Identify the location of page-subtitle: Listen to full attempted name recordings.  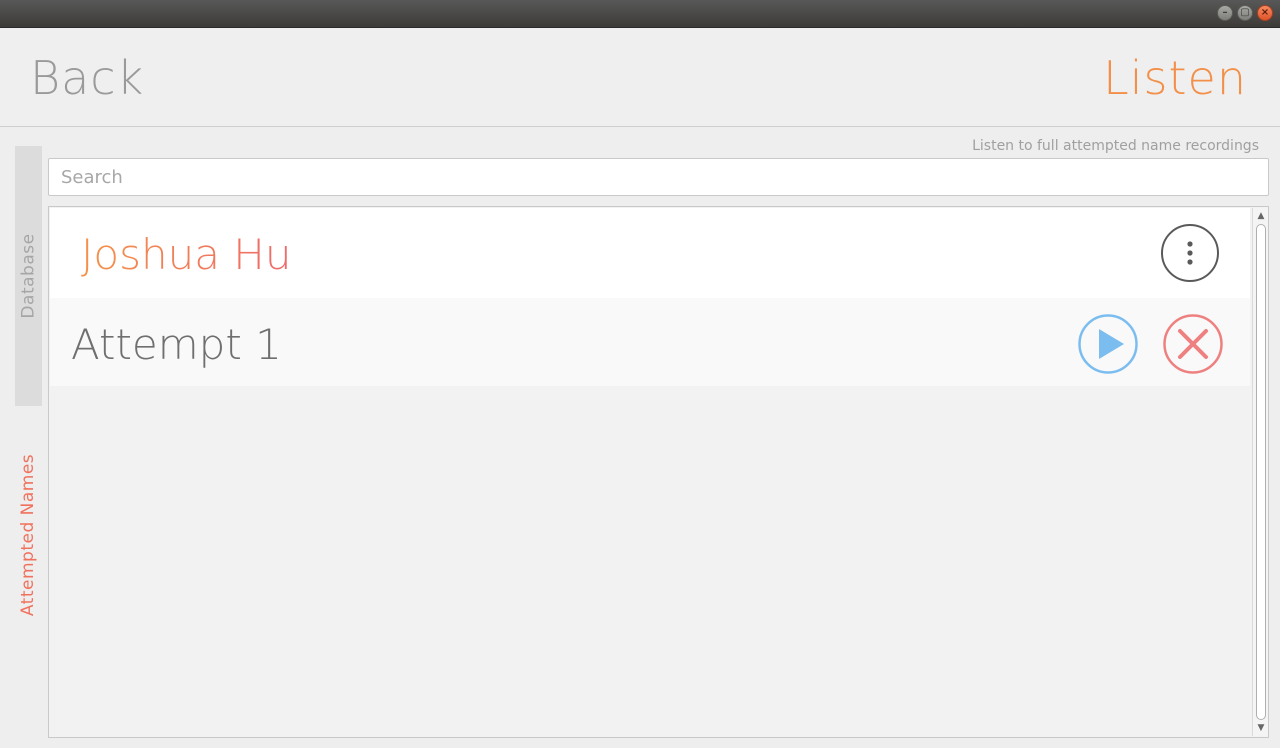
(1115, 146).